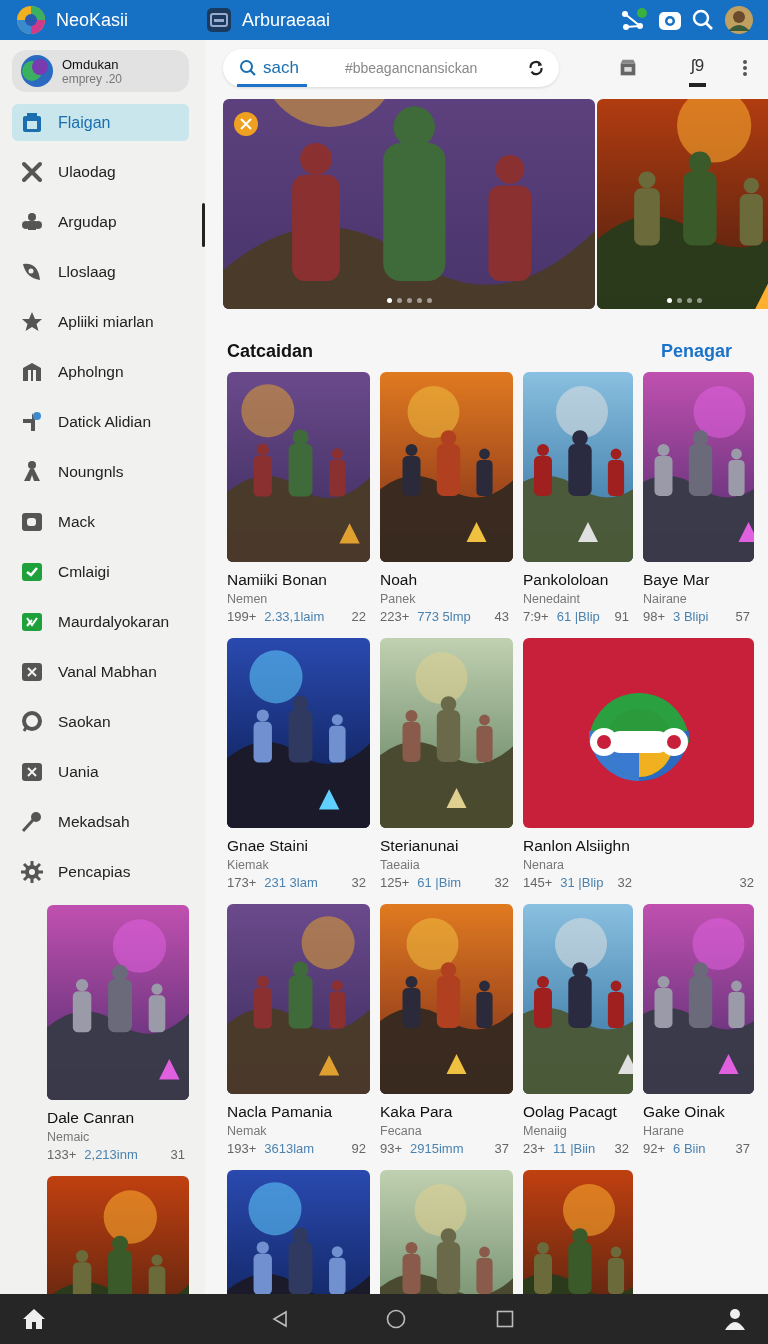  I want to click on publisher-name: Harane, so click(664, 1131).